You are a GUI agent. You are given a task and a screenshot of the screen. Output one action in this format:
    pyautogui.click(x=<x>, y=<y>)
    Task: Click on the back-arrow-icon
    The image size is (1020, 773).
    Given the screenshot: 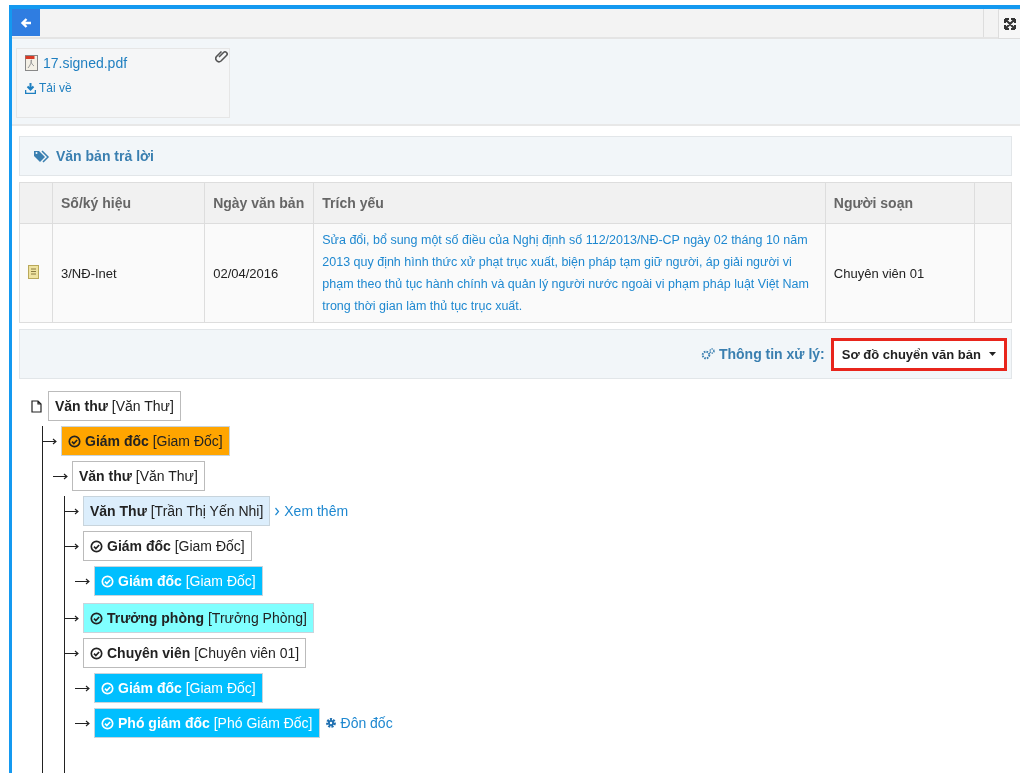 What is the action you would take?
    pyautogui.click(x=26, y=22)
    